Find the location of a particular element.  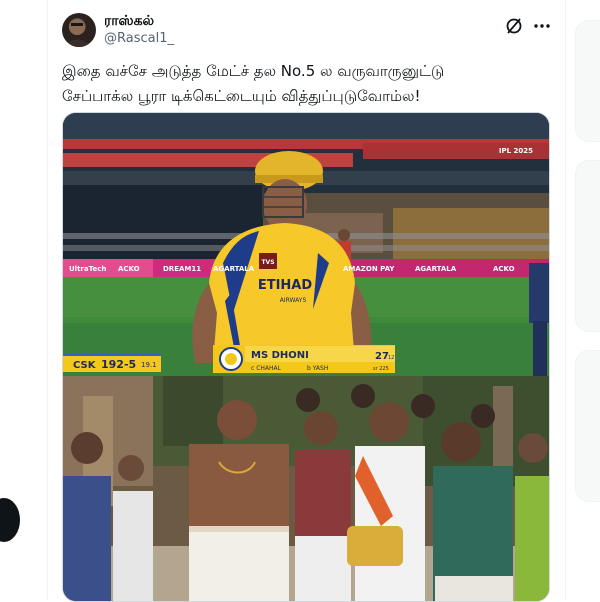

more-options-icon is located at coordinates (542, 26).